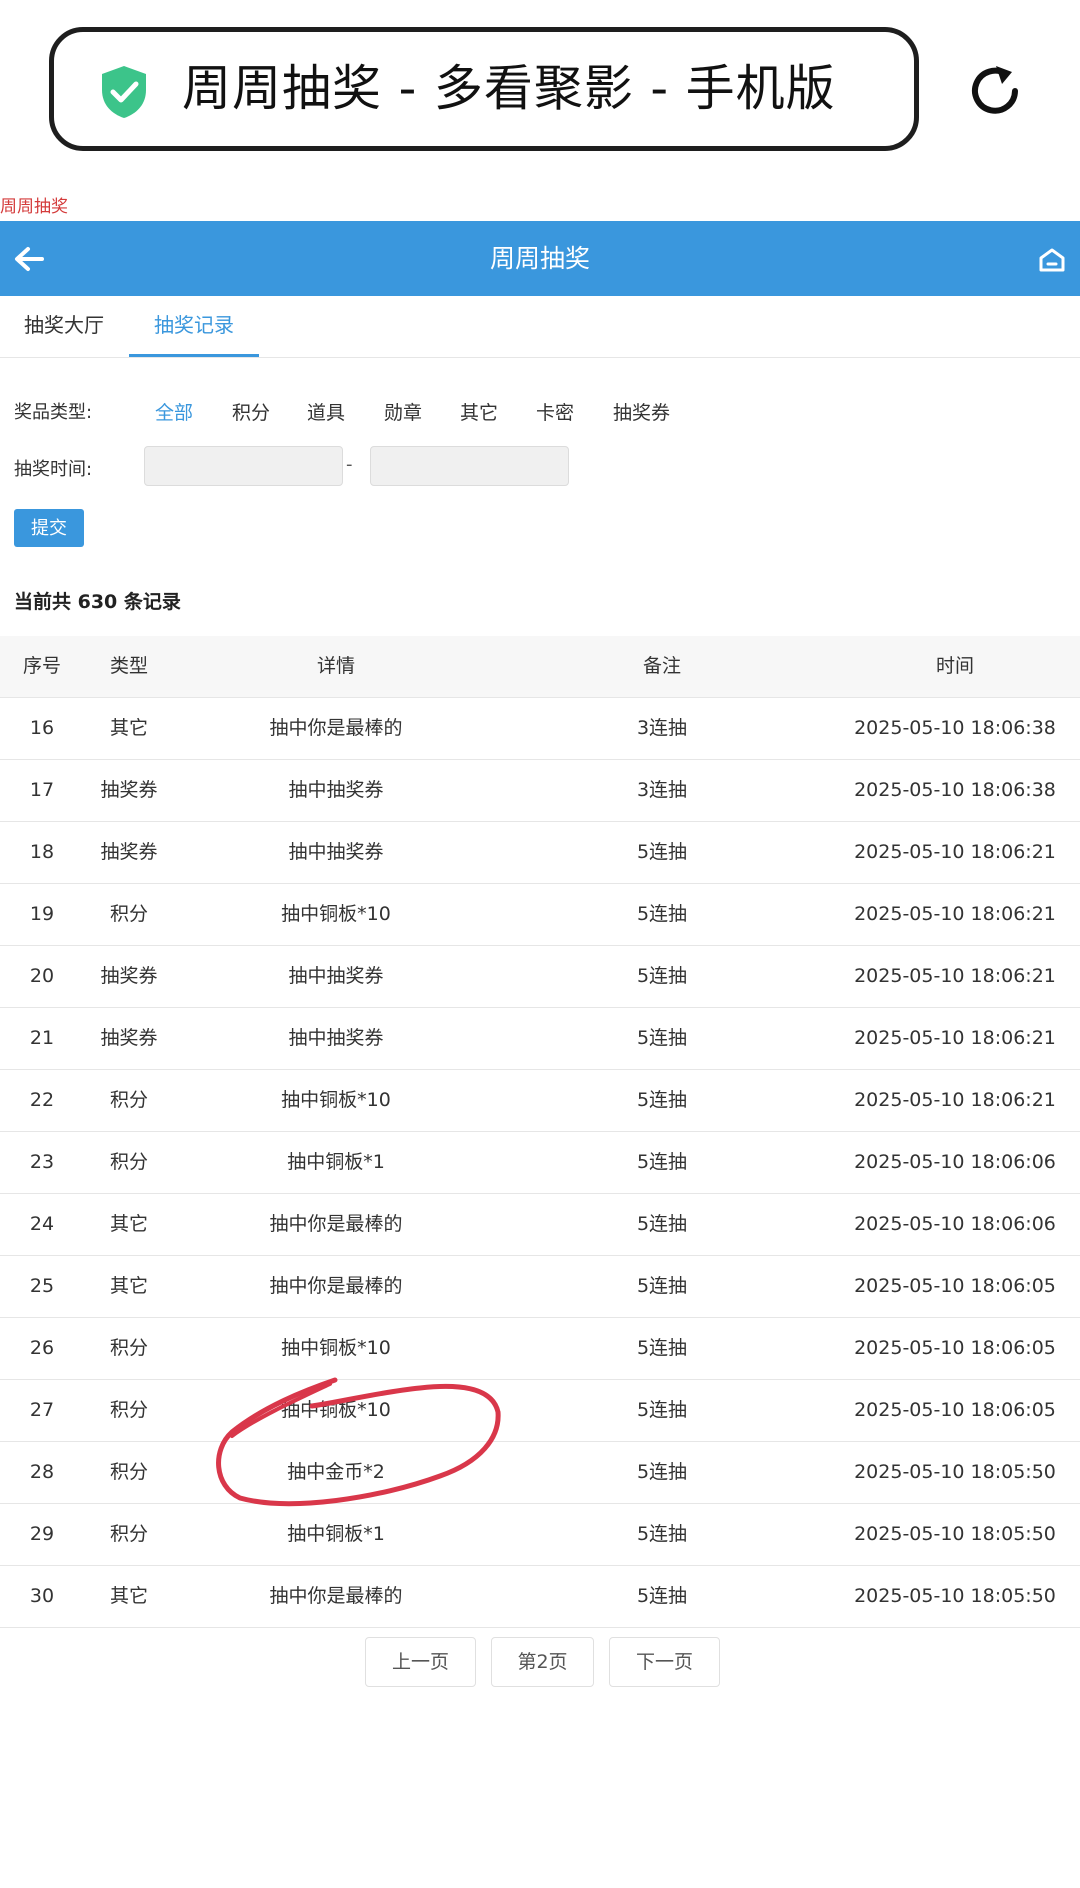  Describe the element at coordinates (540, 791) in the screenshot. I see `table-row: 17 抽奖券 抽中抽奖券 3连抽 2025-05-10 18:06:38` at that location.